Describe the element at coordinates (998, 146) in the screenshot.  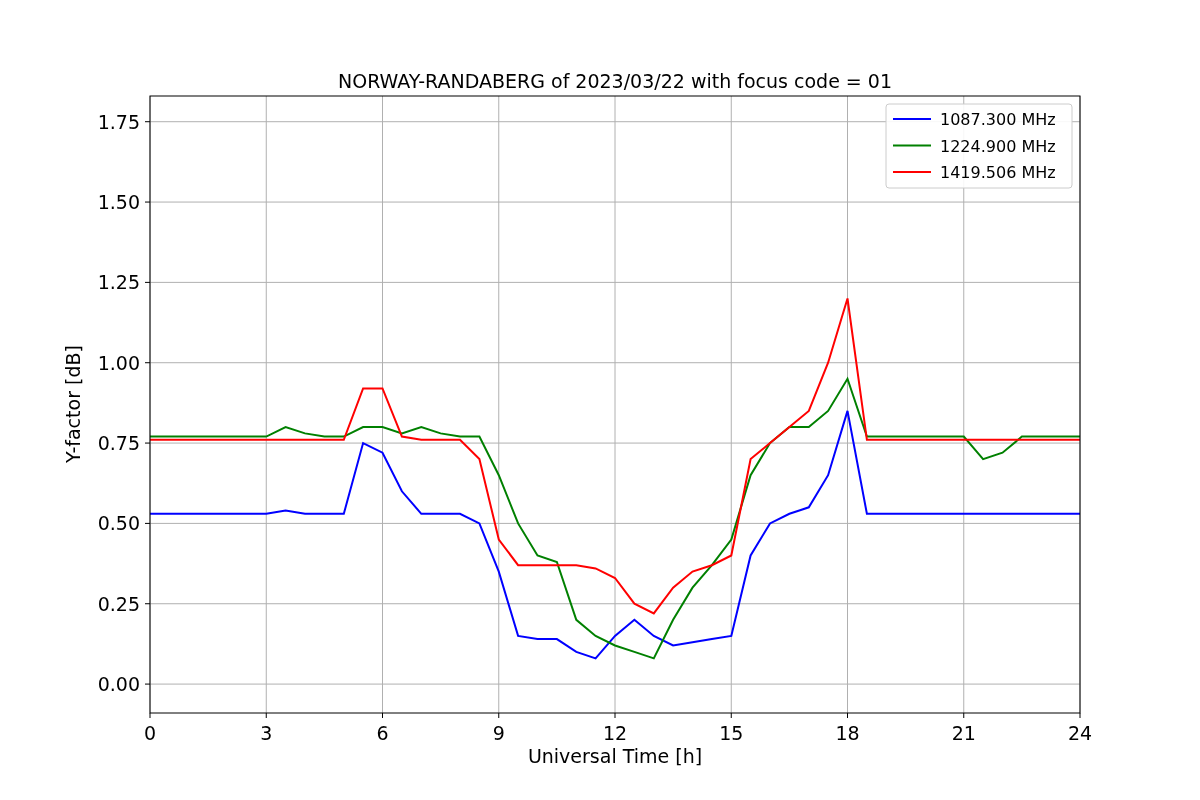
I see `legend-label: 1224.900 MHz` at that location.